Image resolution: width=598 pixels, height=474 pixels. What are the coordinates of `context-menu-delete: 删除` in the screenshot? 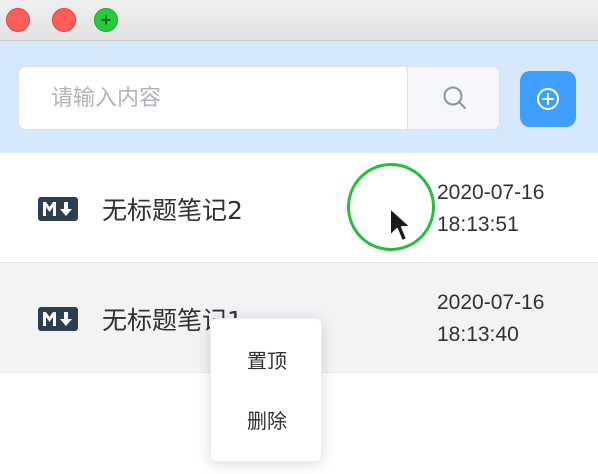 It's located at (267, 421).